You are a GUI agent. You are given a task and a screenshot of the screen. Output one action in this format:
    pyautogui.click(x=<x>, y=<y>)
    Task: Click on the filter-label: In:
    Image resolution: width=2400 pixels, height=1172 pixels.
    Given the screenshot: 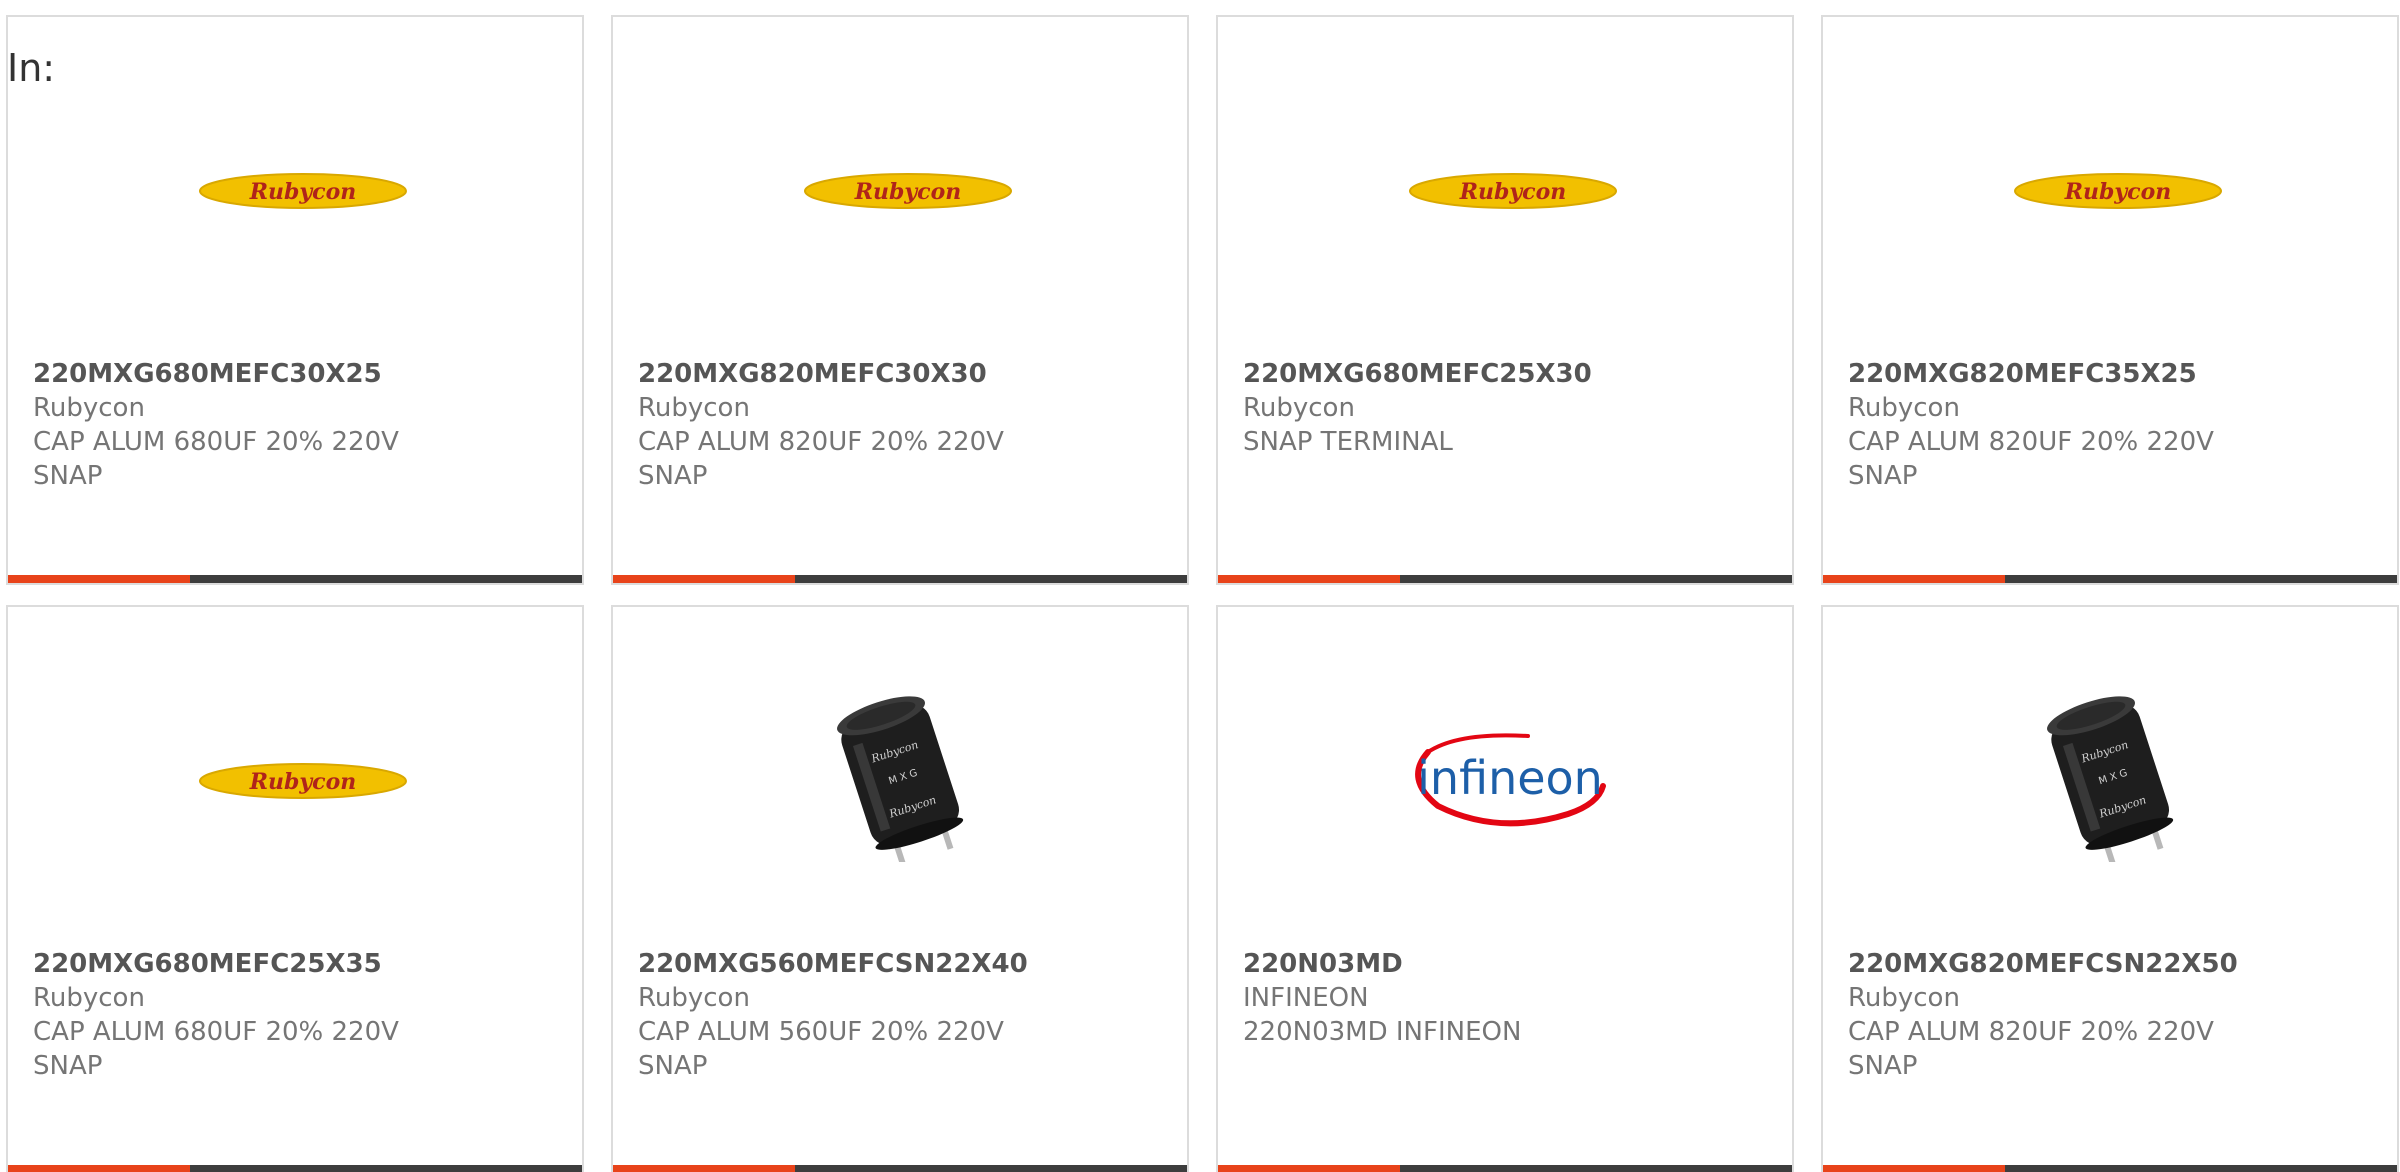 What is the action you would take?
    pyautogui.click(x=31, y=68)
    